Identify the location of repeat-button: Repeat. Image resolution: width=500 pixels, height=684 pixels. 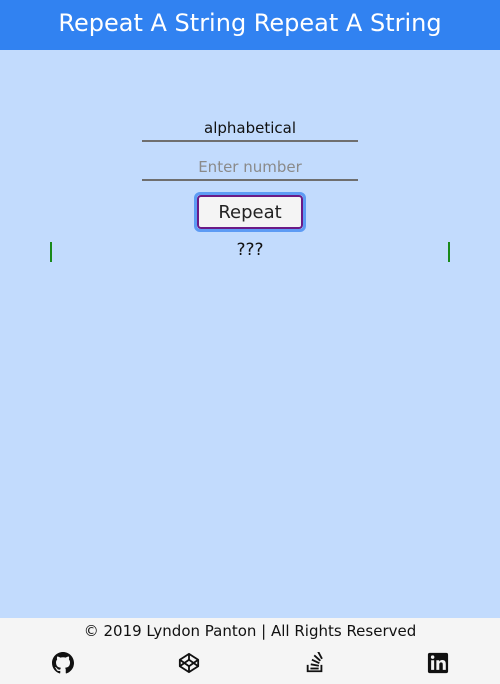
(250, 212).